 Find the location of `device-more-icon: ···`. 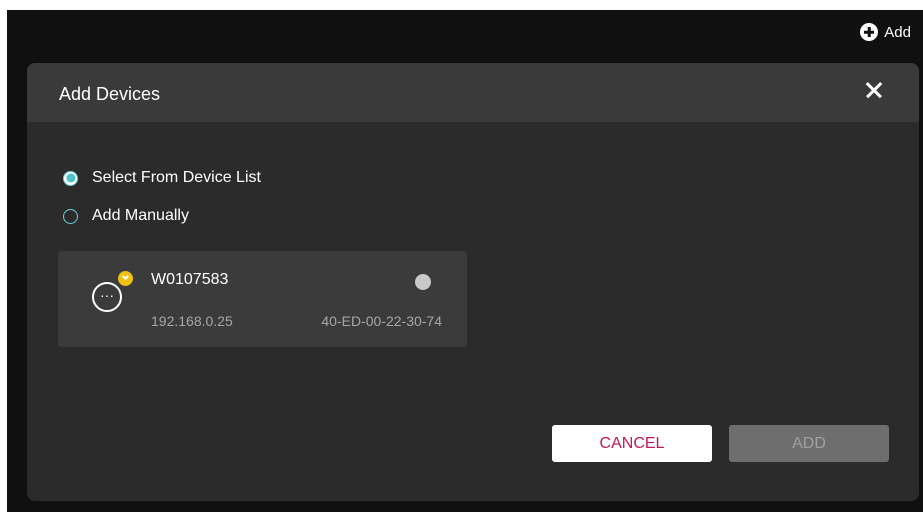

device-more-icon: ··· is located at coordinates (107, 297).